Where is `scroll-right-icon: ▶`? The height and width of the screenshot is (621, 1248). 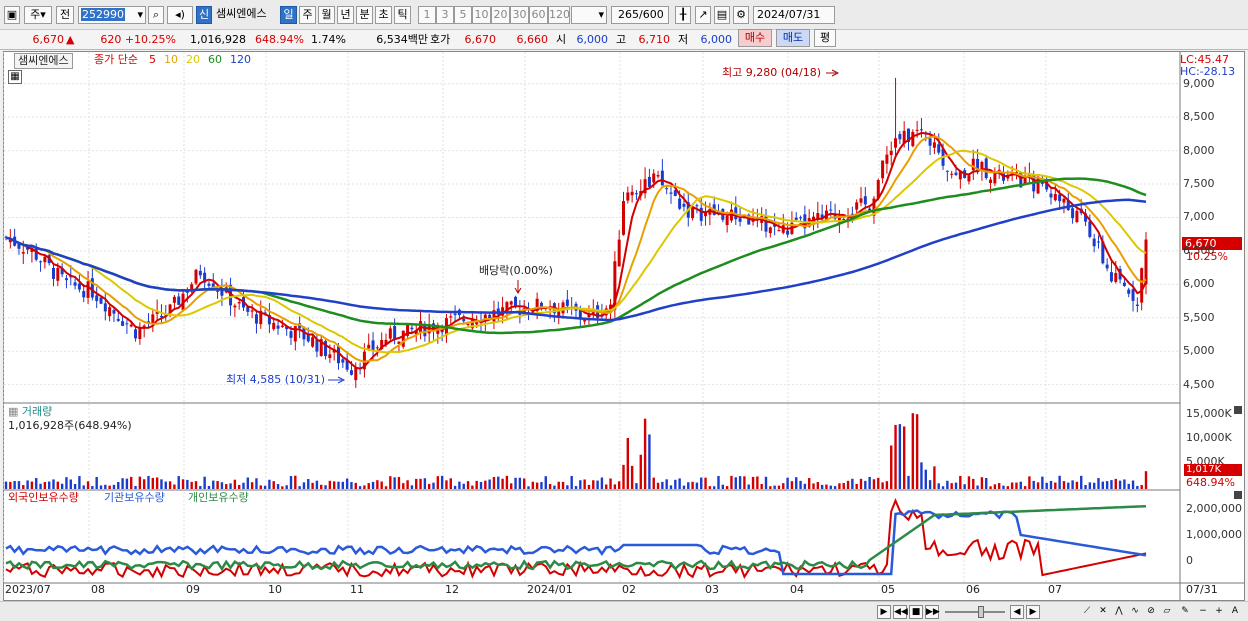 scroll-right-icon: ▶ is located at coordinates (1033, 612).